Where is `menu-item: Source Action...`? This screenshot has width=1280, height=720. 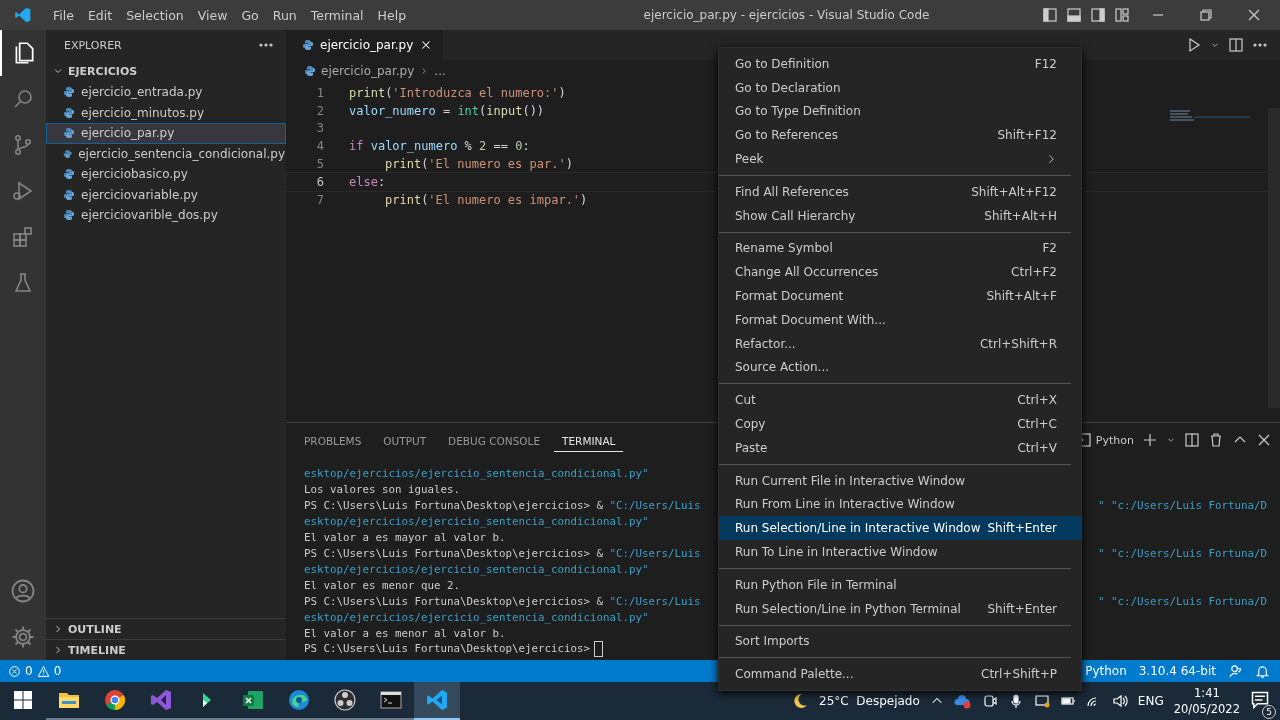
menu-item: Source Action... is located at coordinates (900, 367).